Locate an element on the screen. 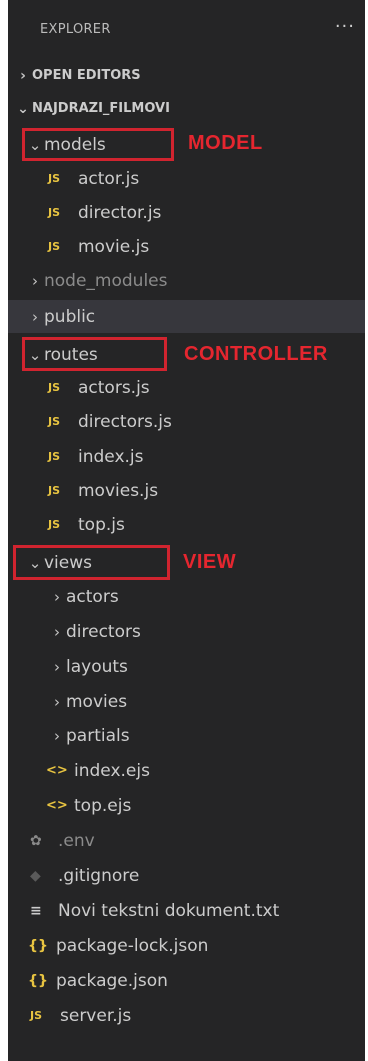 Image resolution: width=368 pixels, height=1061 pixels. folder-layouts: › layouts is located at coordinates (186, 666).